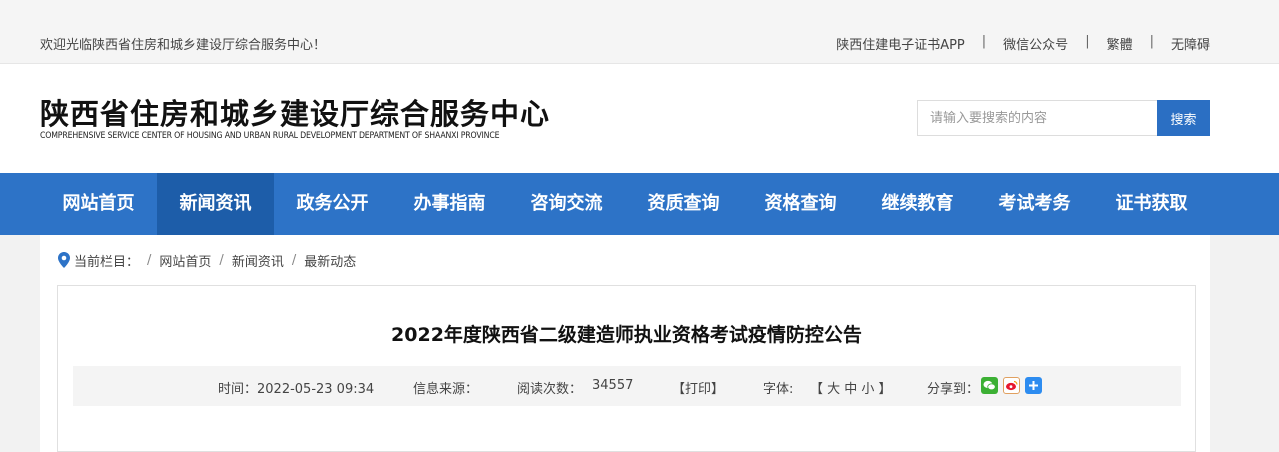 The width and height of the screenshot is (1279, 452). What do you see at coordinates (698, 387) in the screenshot?
I see `print-button: 【打印】` at bounding box center [698, 387].